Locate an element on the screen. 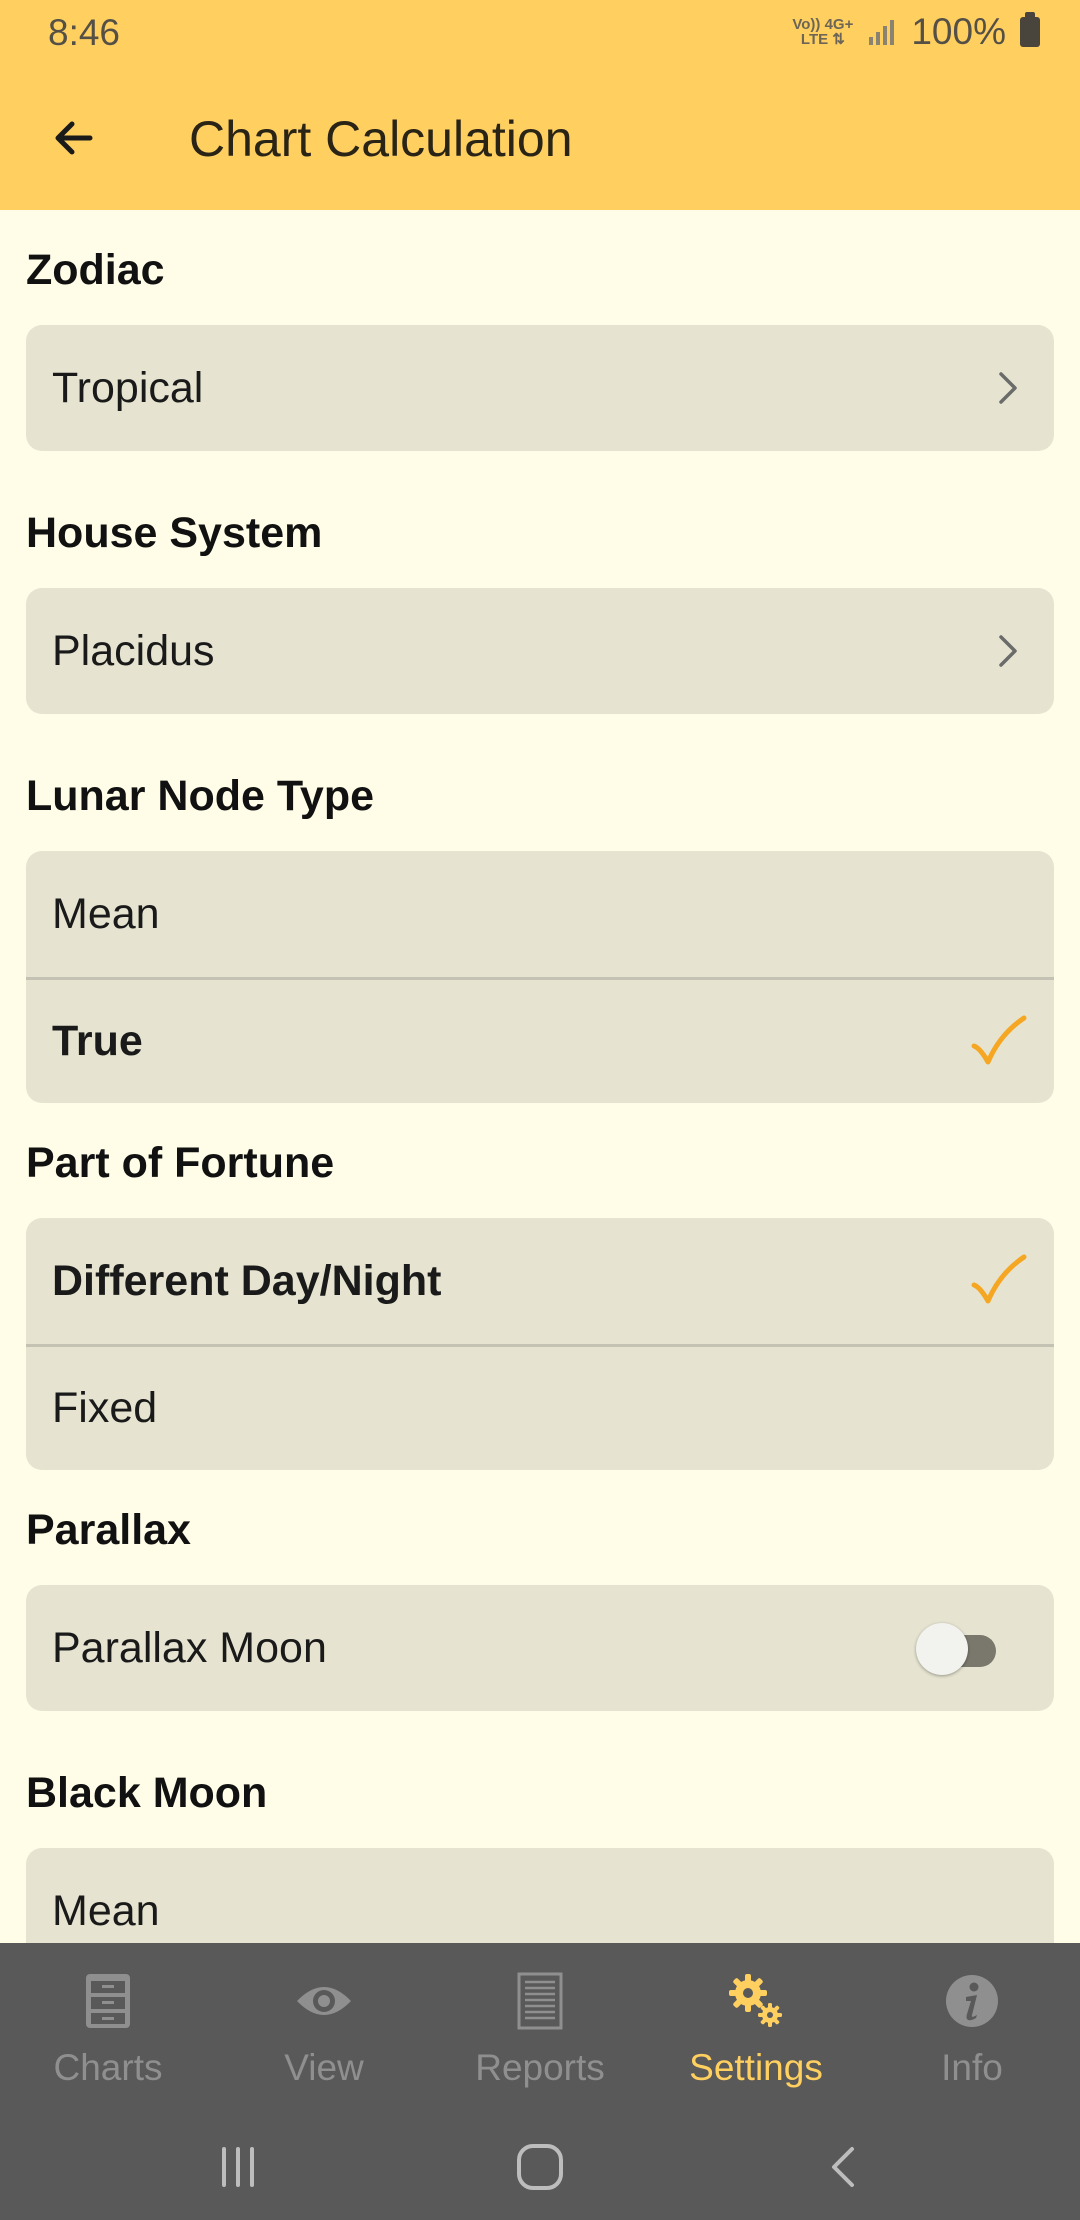 The height and width of the screenshot is (2220, 1080). home-icon is located at coordinates (540, 2167).